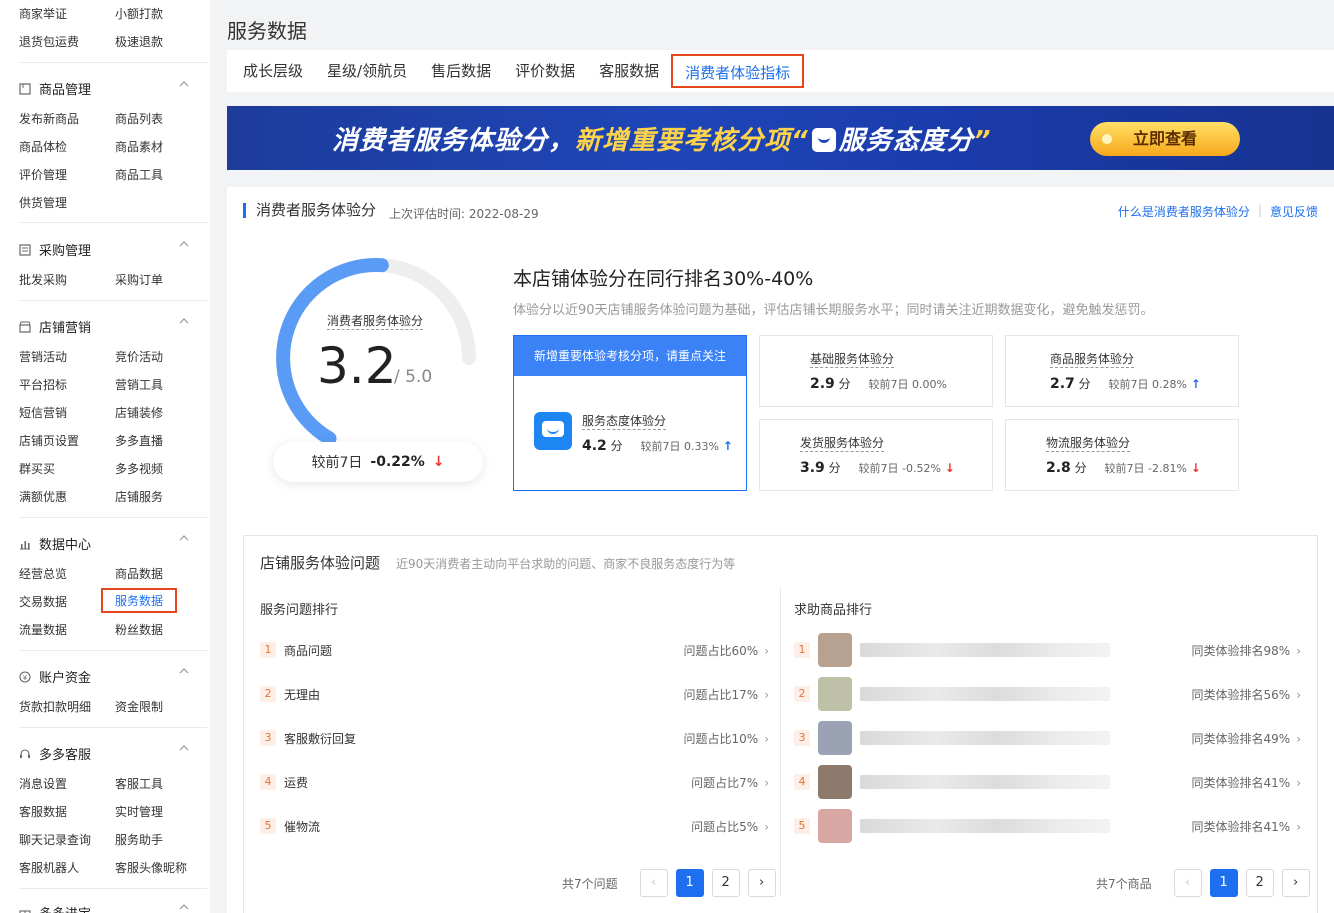 This screenshot has width=1334, height=913. What do you see at coordinates (1122, 455) in the screenshot?
I see `metric-card-logistics-service: 物流服务体验分 2.8 分 较前7日 -2.81% ↓` at bounding box center [1122, 455].